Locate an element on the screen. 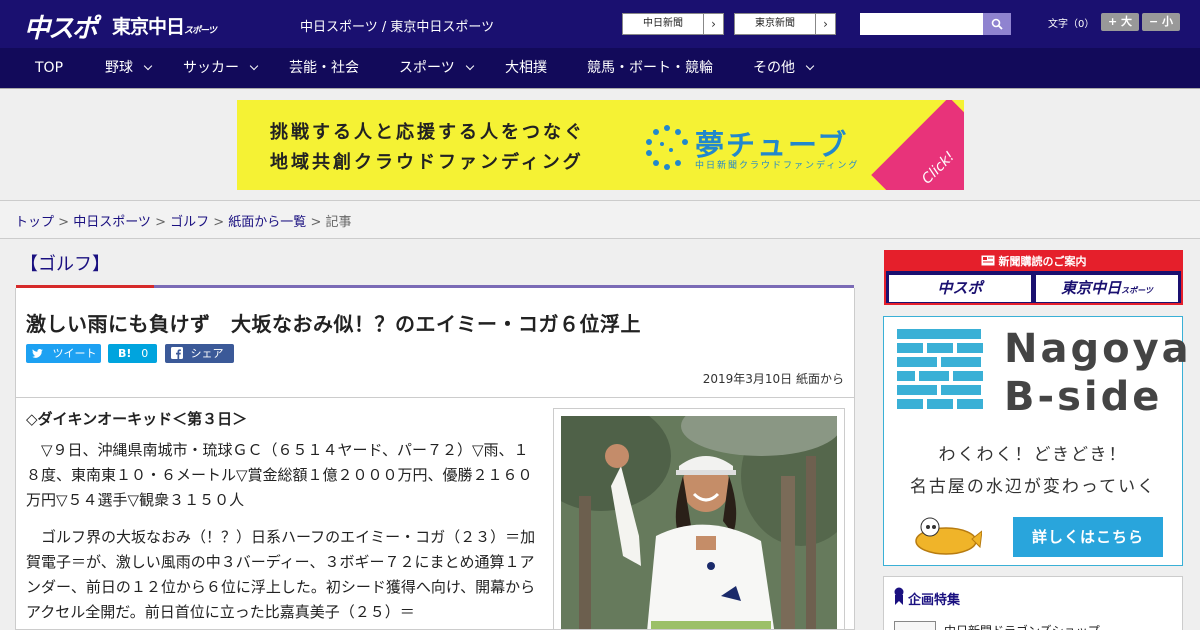  subscription-panel: 新聞購読のご案内 中スポ 東京中日スポーツ is located at coordinates (1033, 277).